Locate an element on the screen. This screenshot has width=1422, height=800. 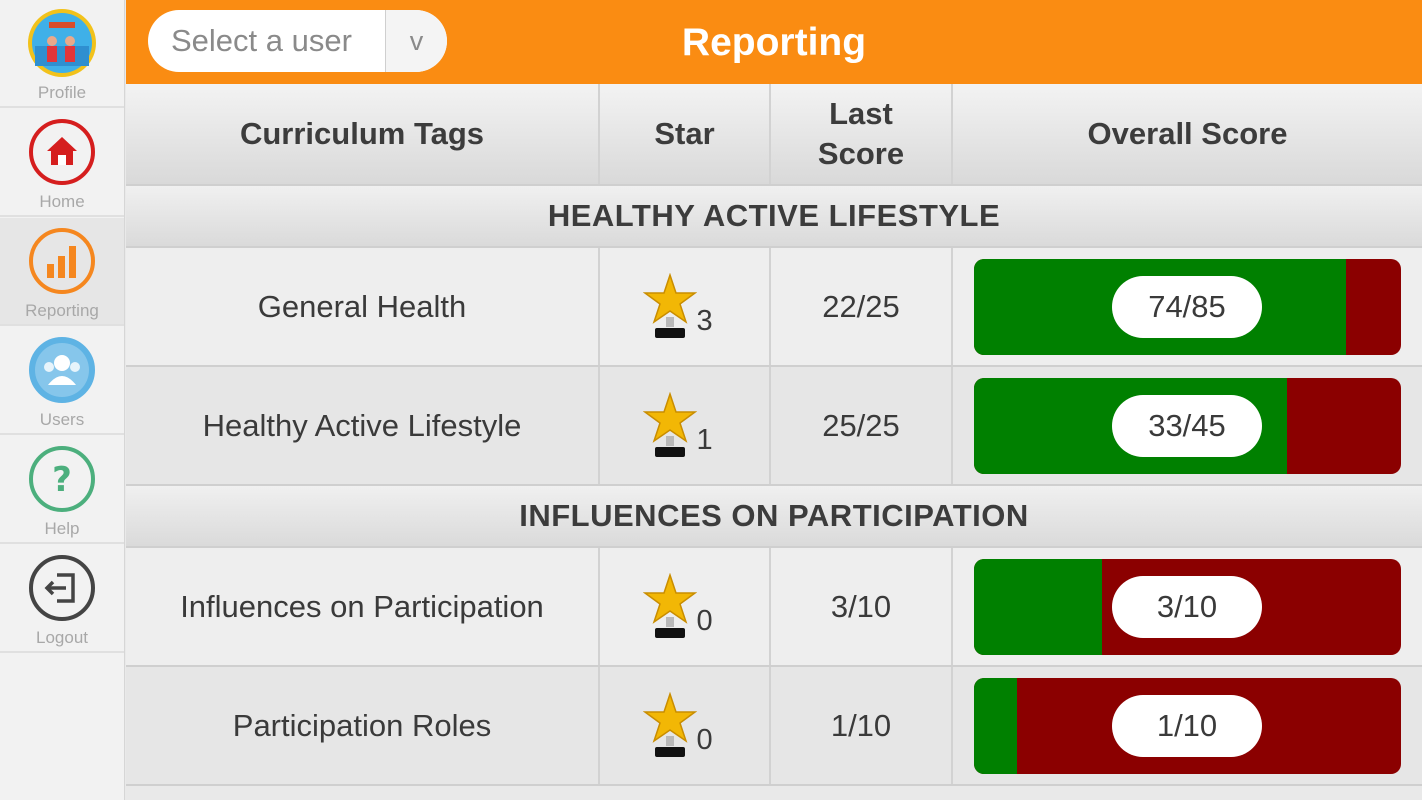
overall-score-value: 33/45 is located at coordinates (1187, 425).